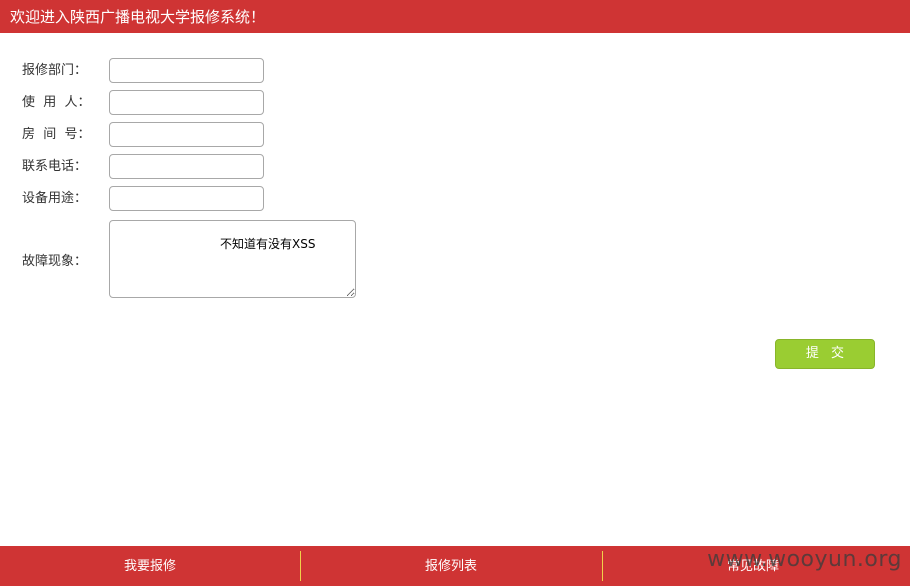  Describe the element at coordinates (55, 261) in the screenshot. I see `fault-label: 故障现象：` at that location.